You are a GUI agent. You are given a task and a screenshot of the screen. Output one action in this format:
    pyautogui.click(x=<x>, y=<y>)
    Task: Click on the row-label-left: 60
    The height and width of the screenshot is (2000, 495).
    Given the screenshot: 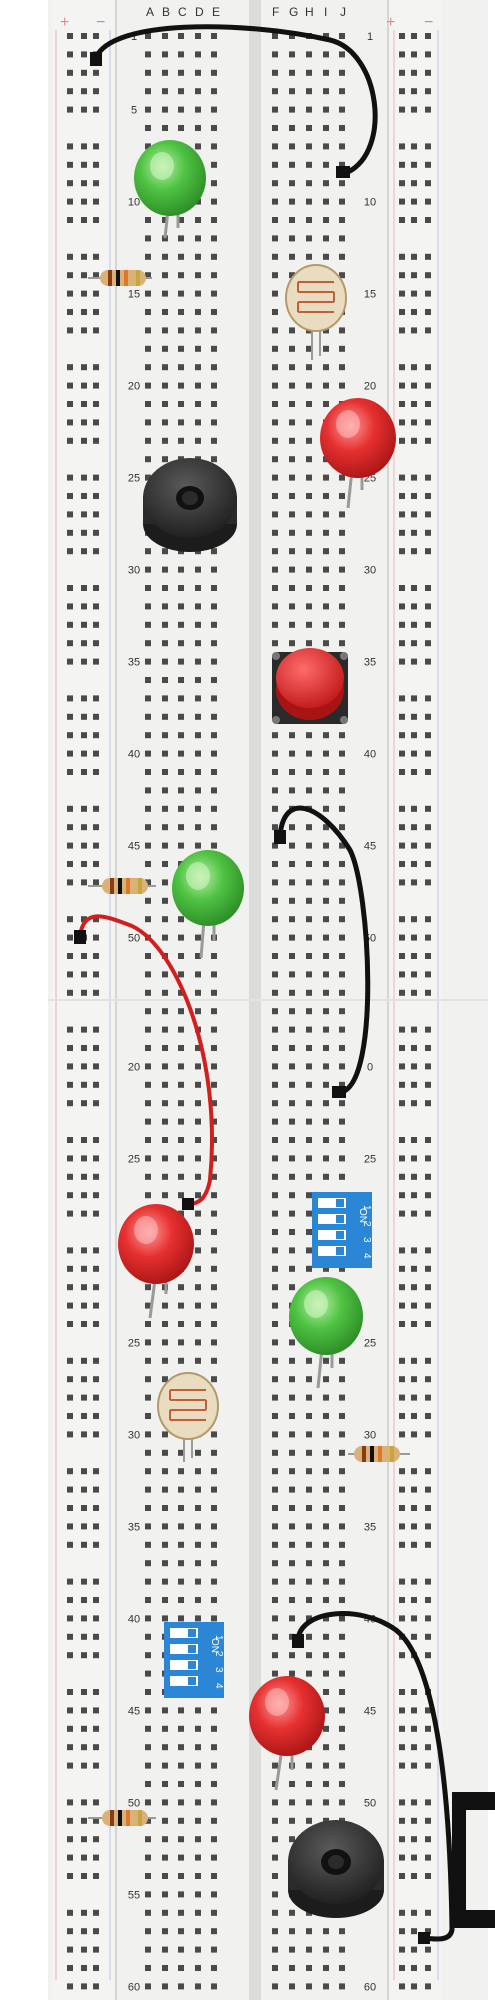 What is the action you would take?
    pyautogui.click(x=134, y=1987)
    